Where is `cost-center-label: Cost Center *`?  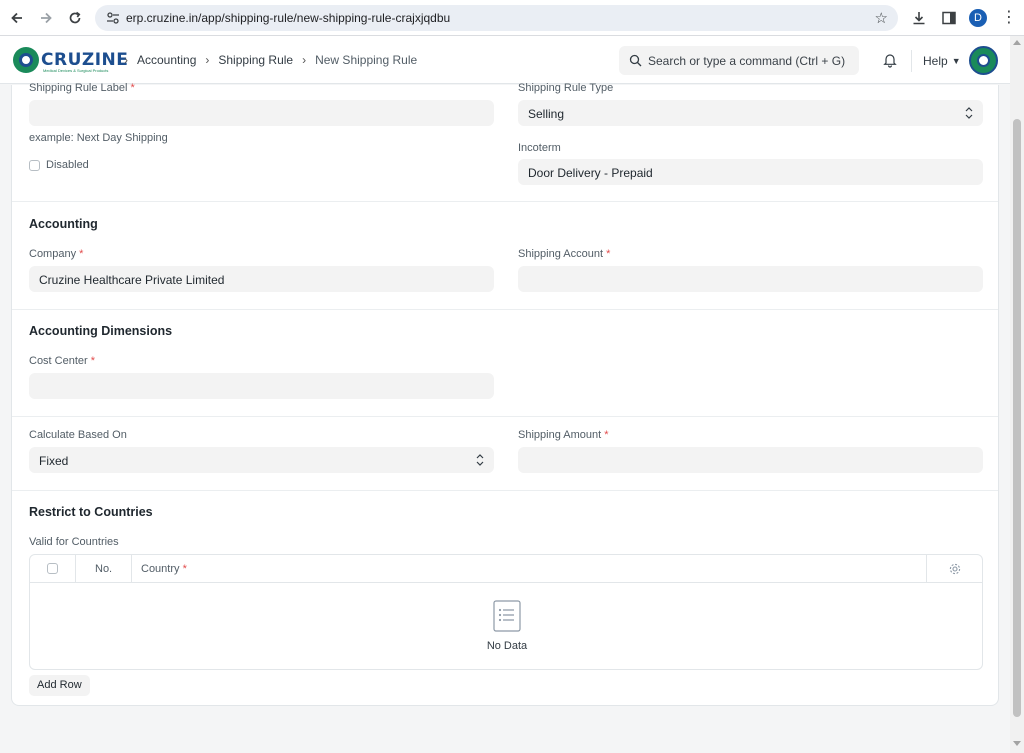 cost-center-label: Cost Center * is located at coordinates (62, 361).